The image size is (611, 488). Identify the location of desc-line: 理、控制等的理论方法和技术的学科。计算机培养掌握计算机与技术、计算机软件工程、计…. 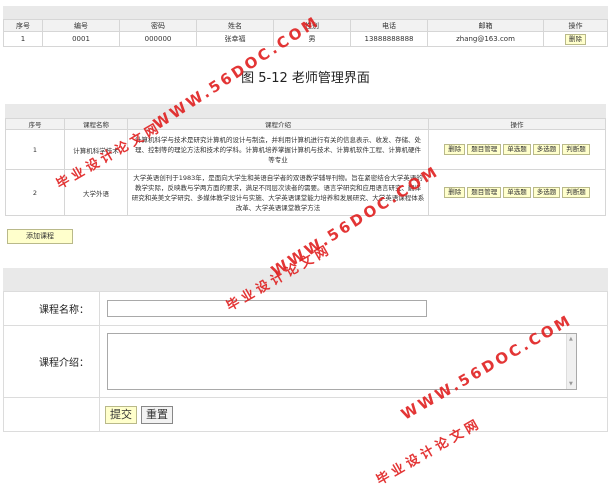
(278, 149).